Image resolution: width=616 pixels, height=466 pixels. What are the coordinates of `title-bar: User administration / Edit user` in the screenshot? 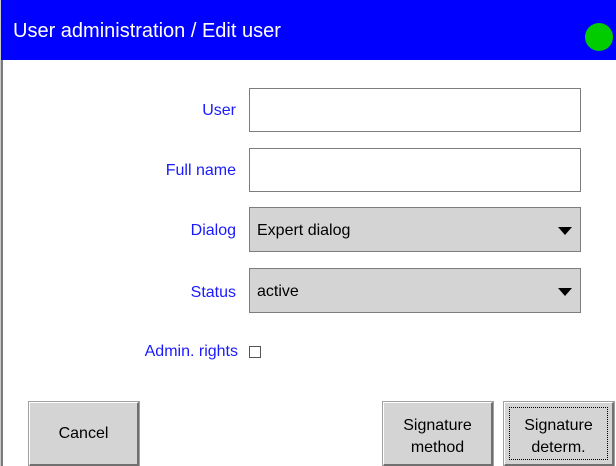 It's located at (308, 30).